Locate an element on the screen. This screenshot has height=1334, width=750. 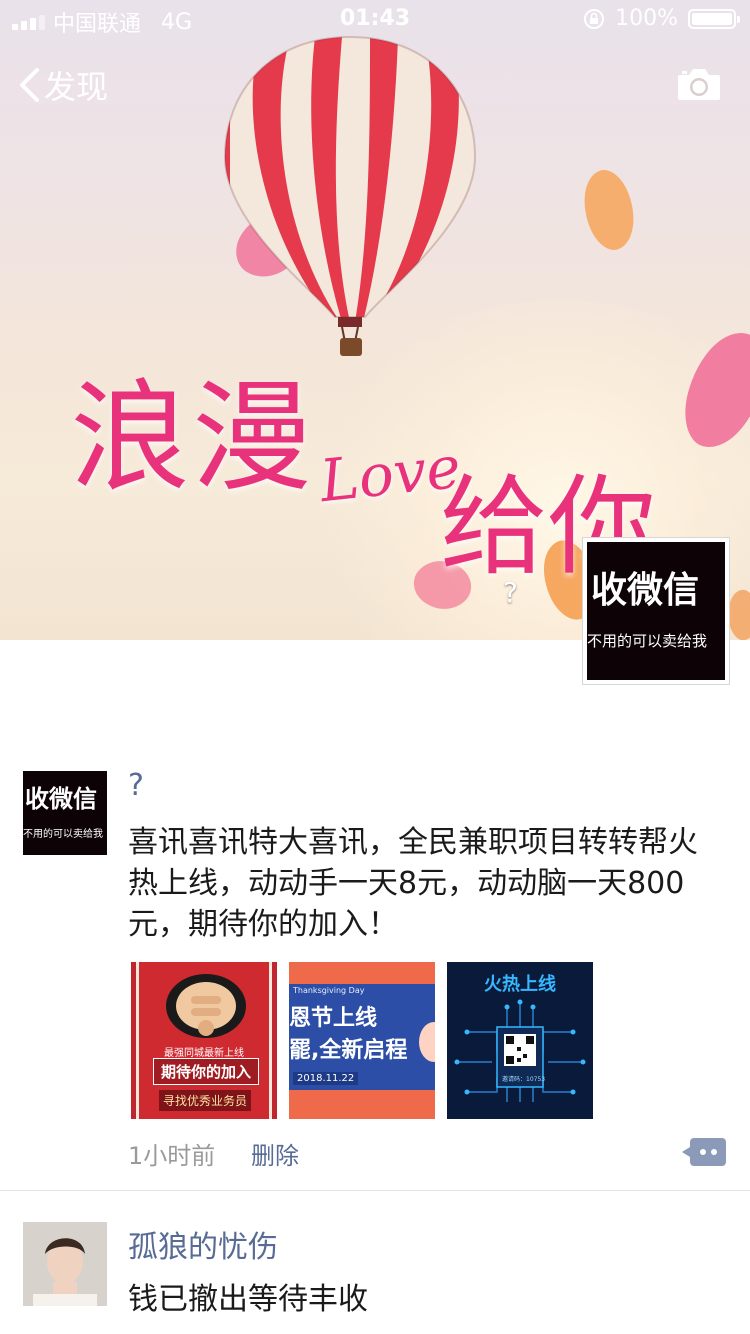
circuit-illustration is located at coordinates (520, 1050).